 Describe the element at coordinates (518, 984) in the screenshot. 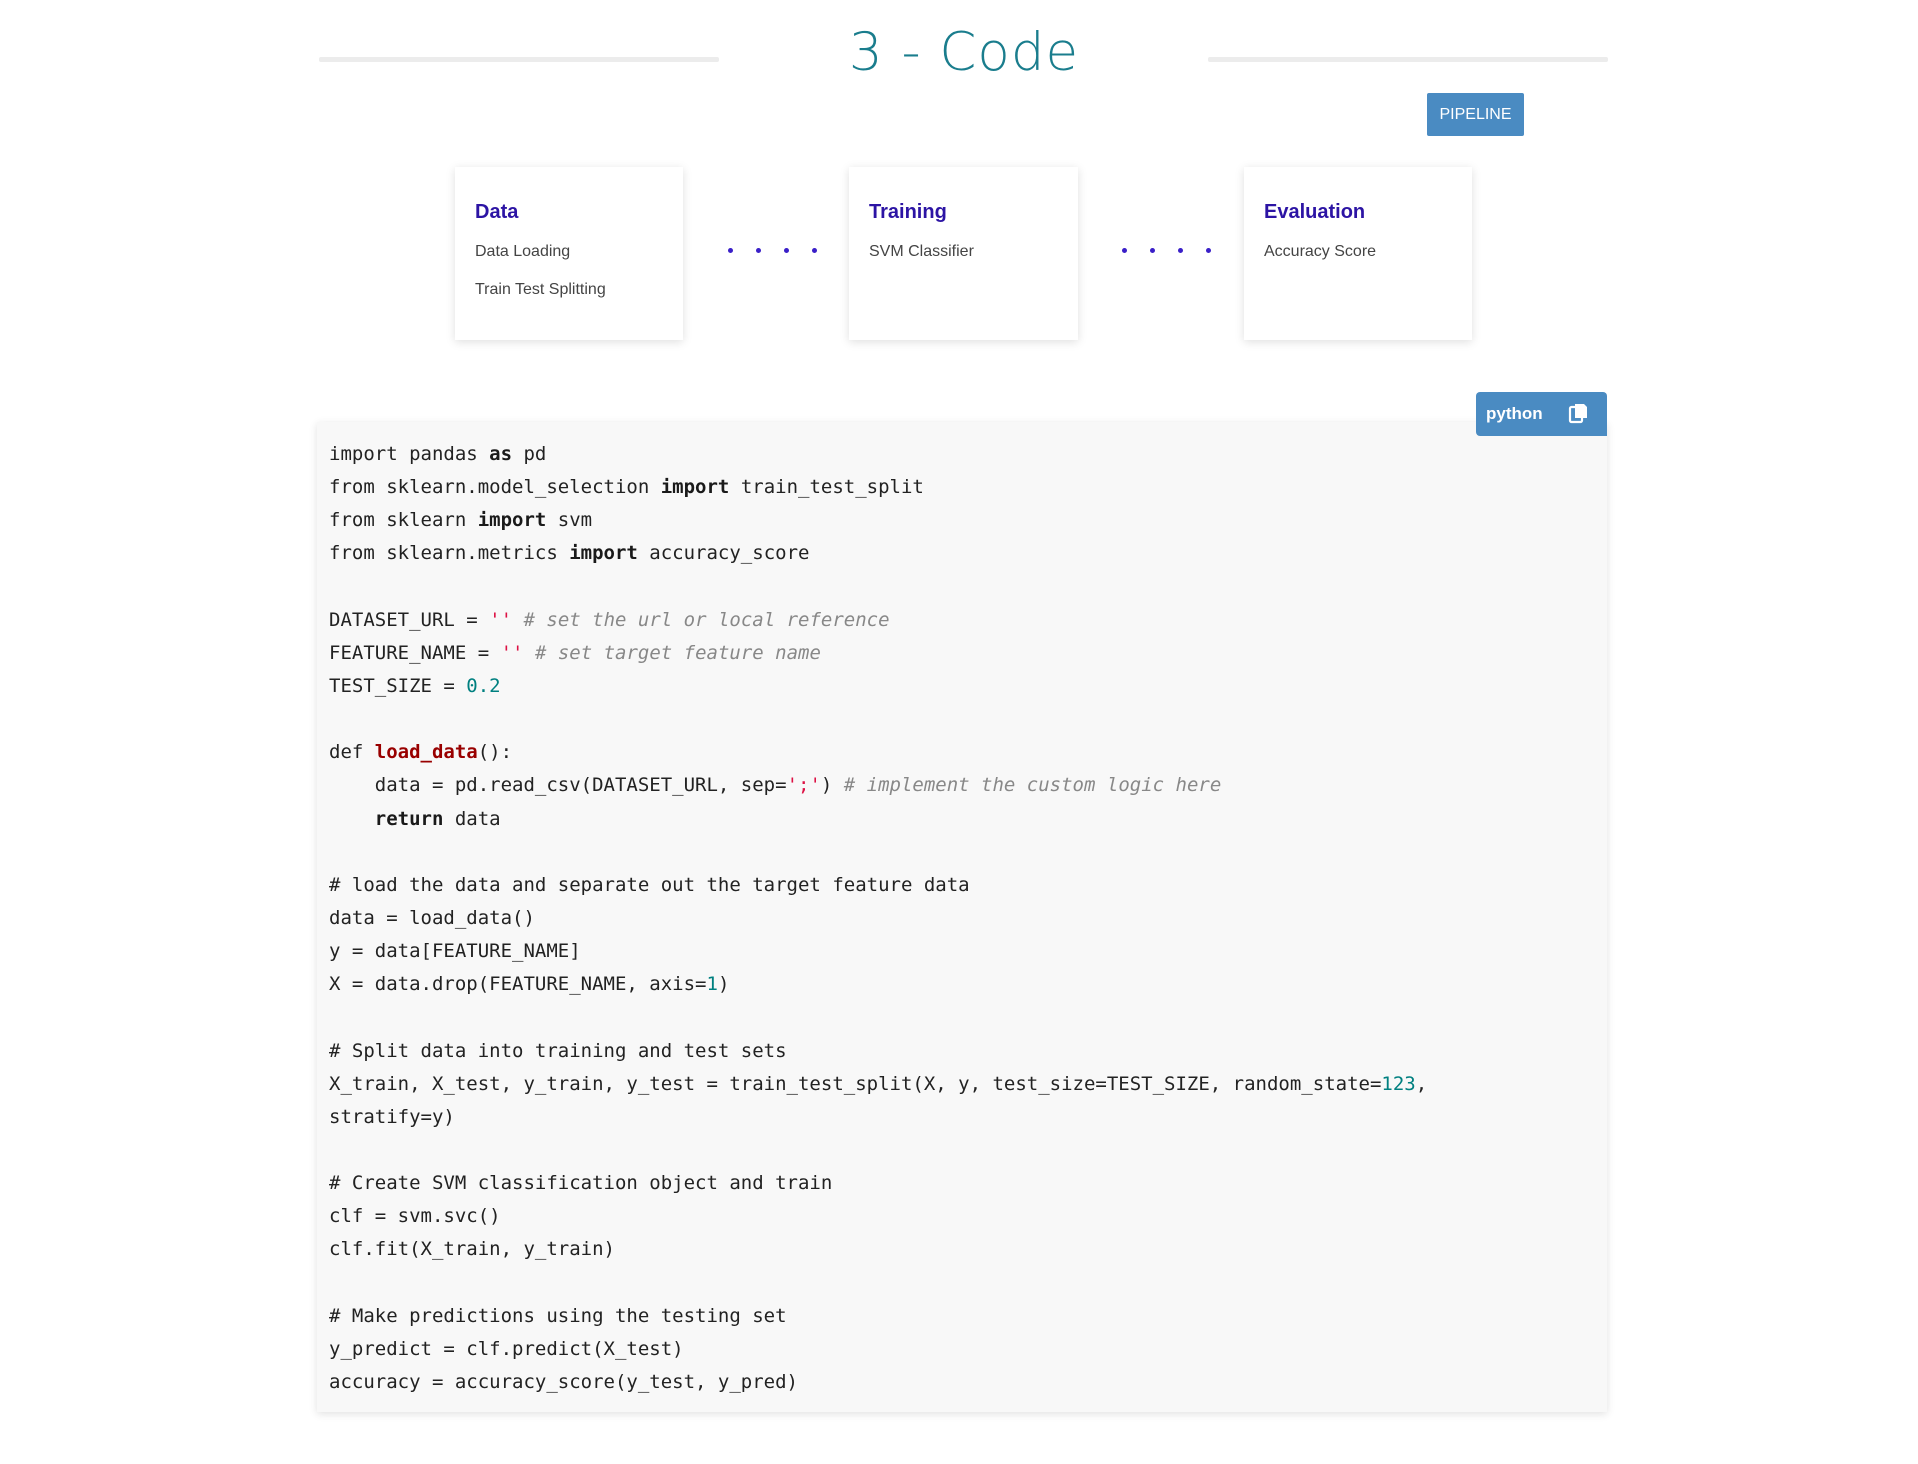

I see `code-token: X = data.drop(FEATURE_NAME, axis=` at that location.